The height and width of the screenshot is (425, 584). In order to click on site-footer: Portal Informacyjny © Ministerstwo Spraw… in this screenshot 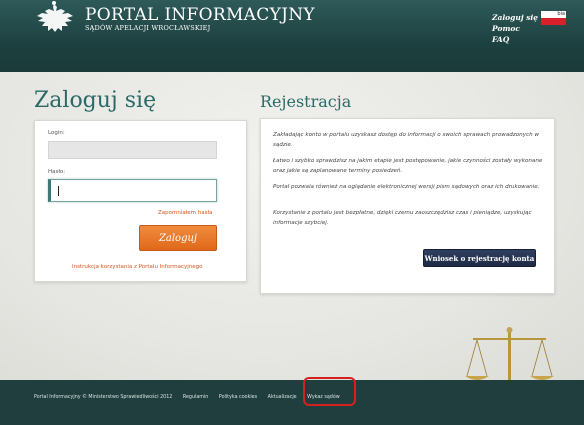, I will do `click(292, 402)`.